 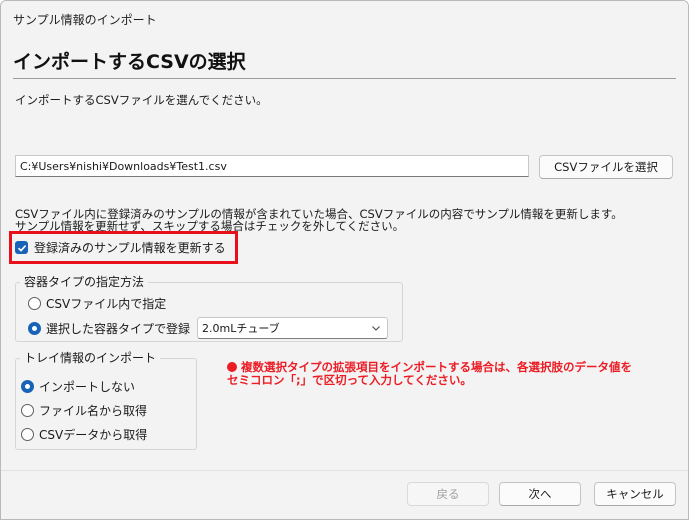 I want to click on radio-tray-from-csv: CSVデータから取得, so click(x=84, y=434).